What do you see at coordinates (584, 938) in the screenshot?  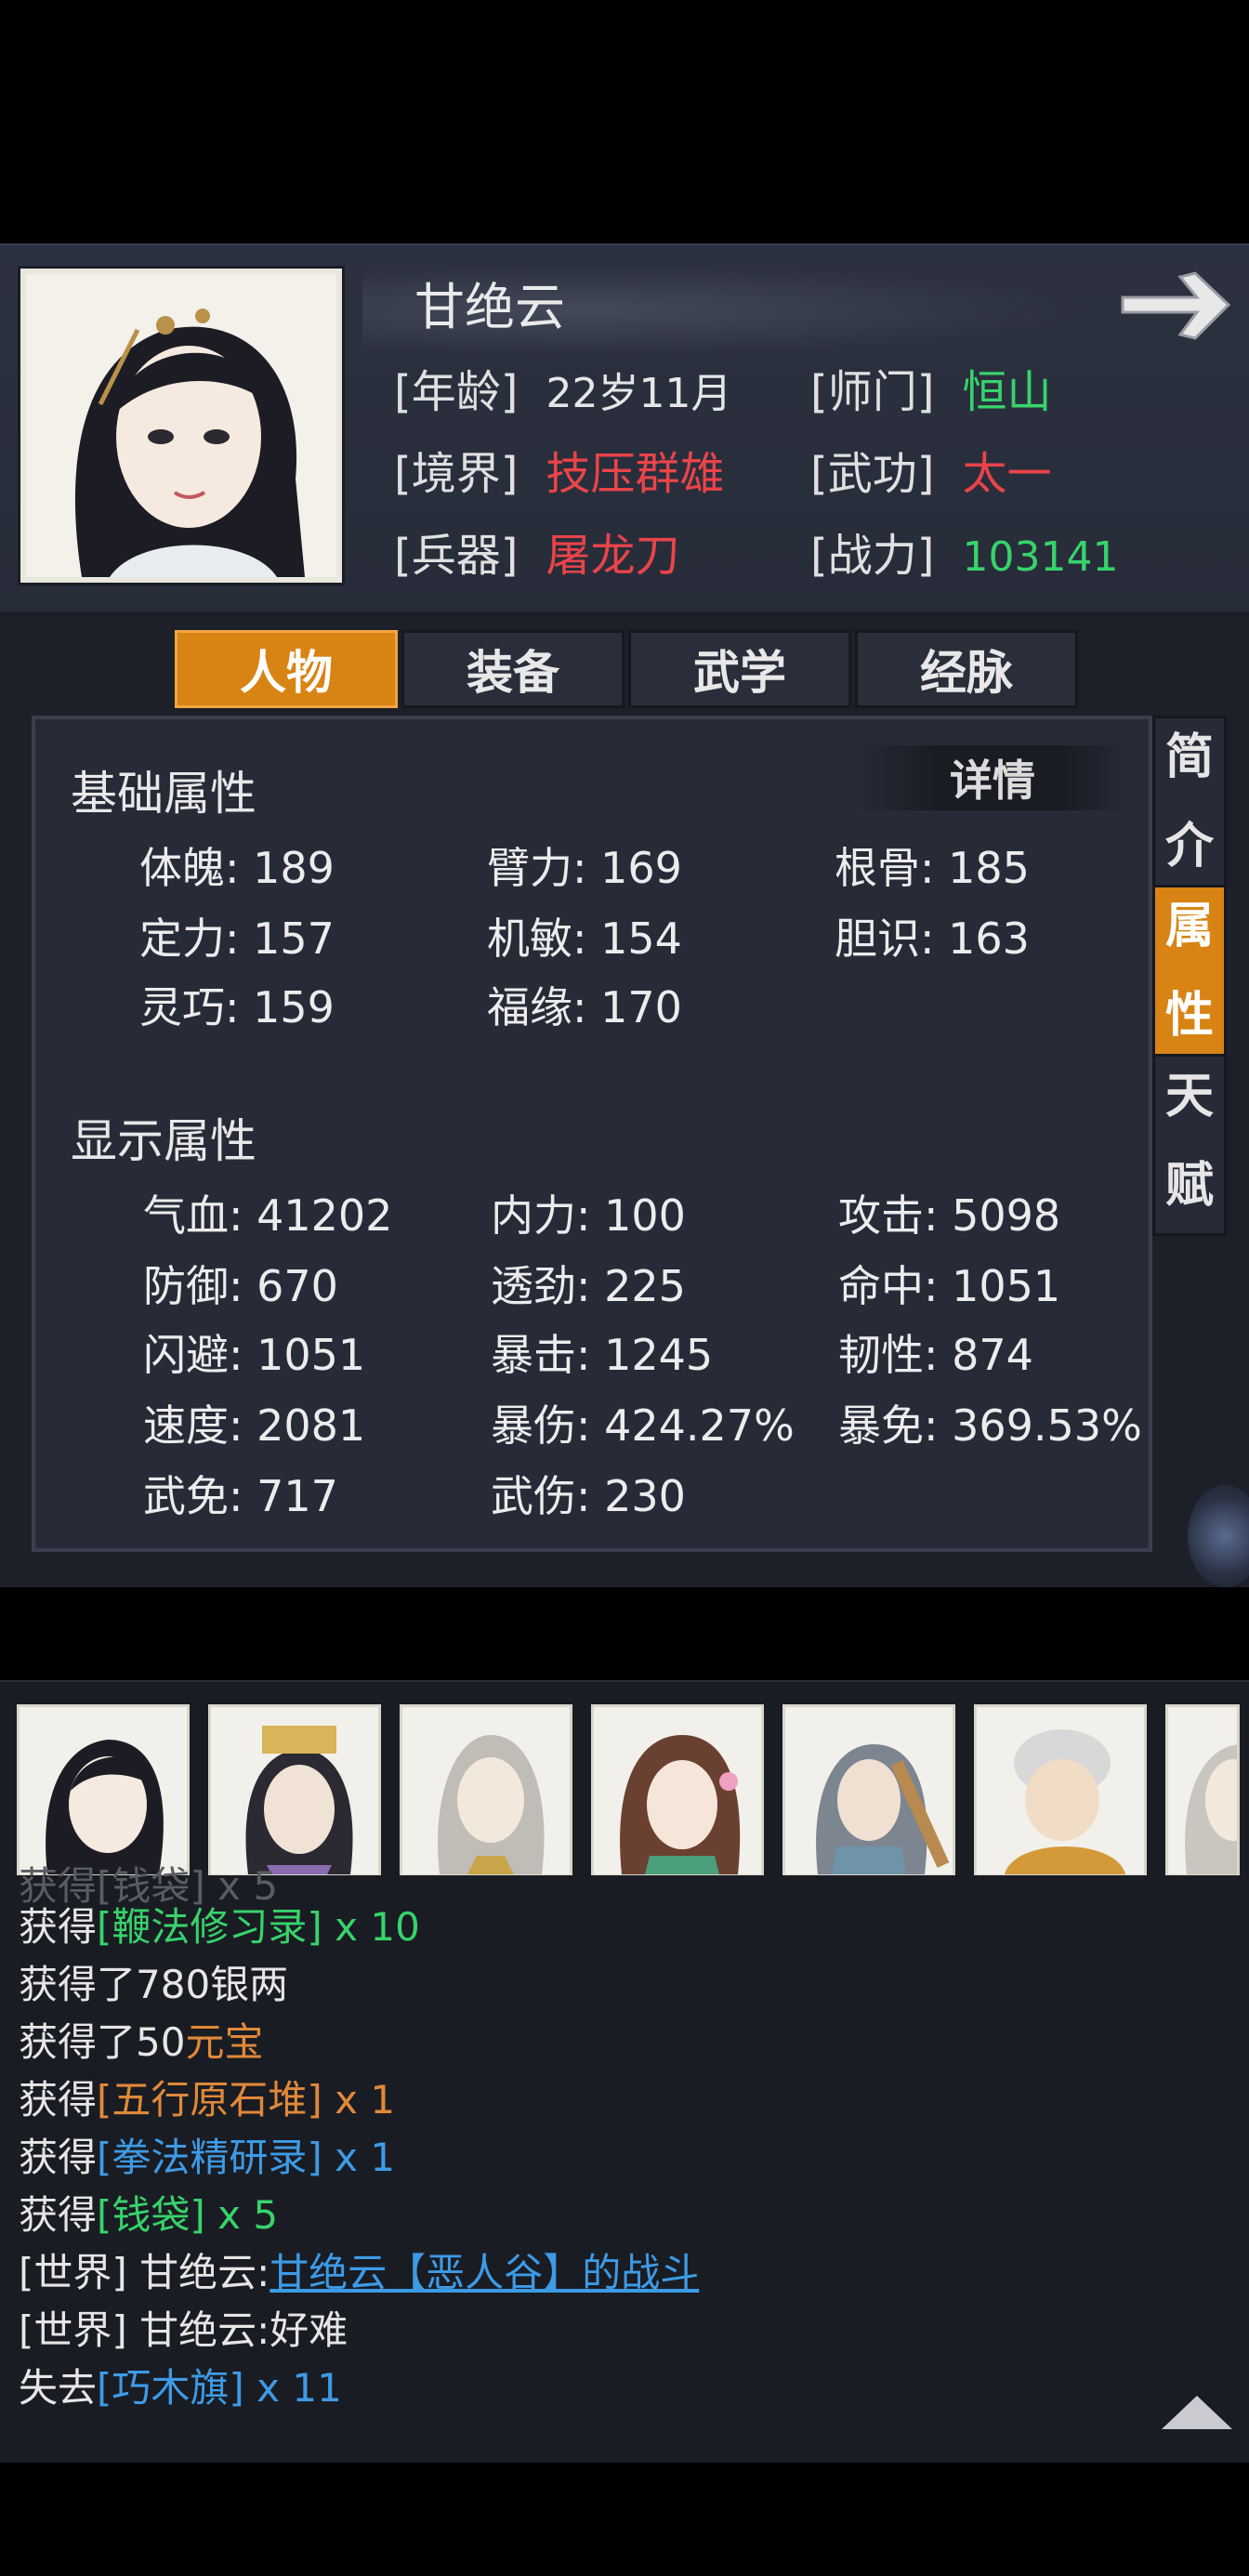 I see `stat-agility: 机敏: 154` at bounding box center [584, 938].